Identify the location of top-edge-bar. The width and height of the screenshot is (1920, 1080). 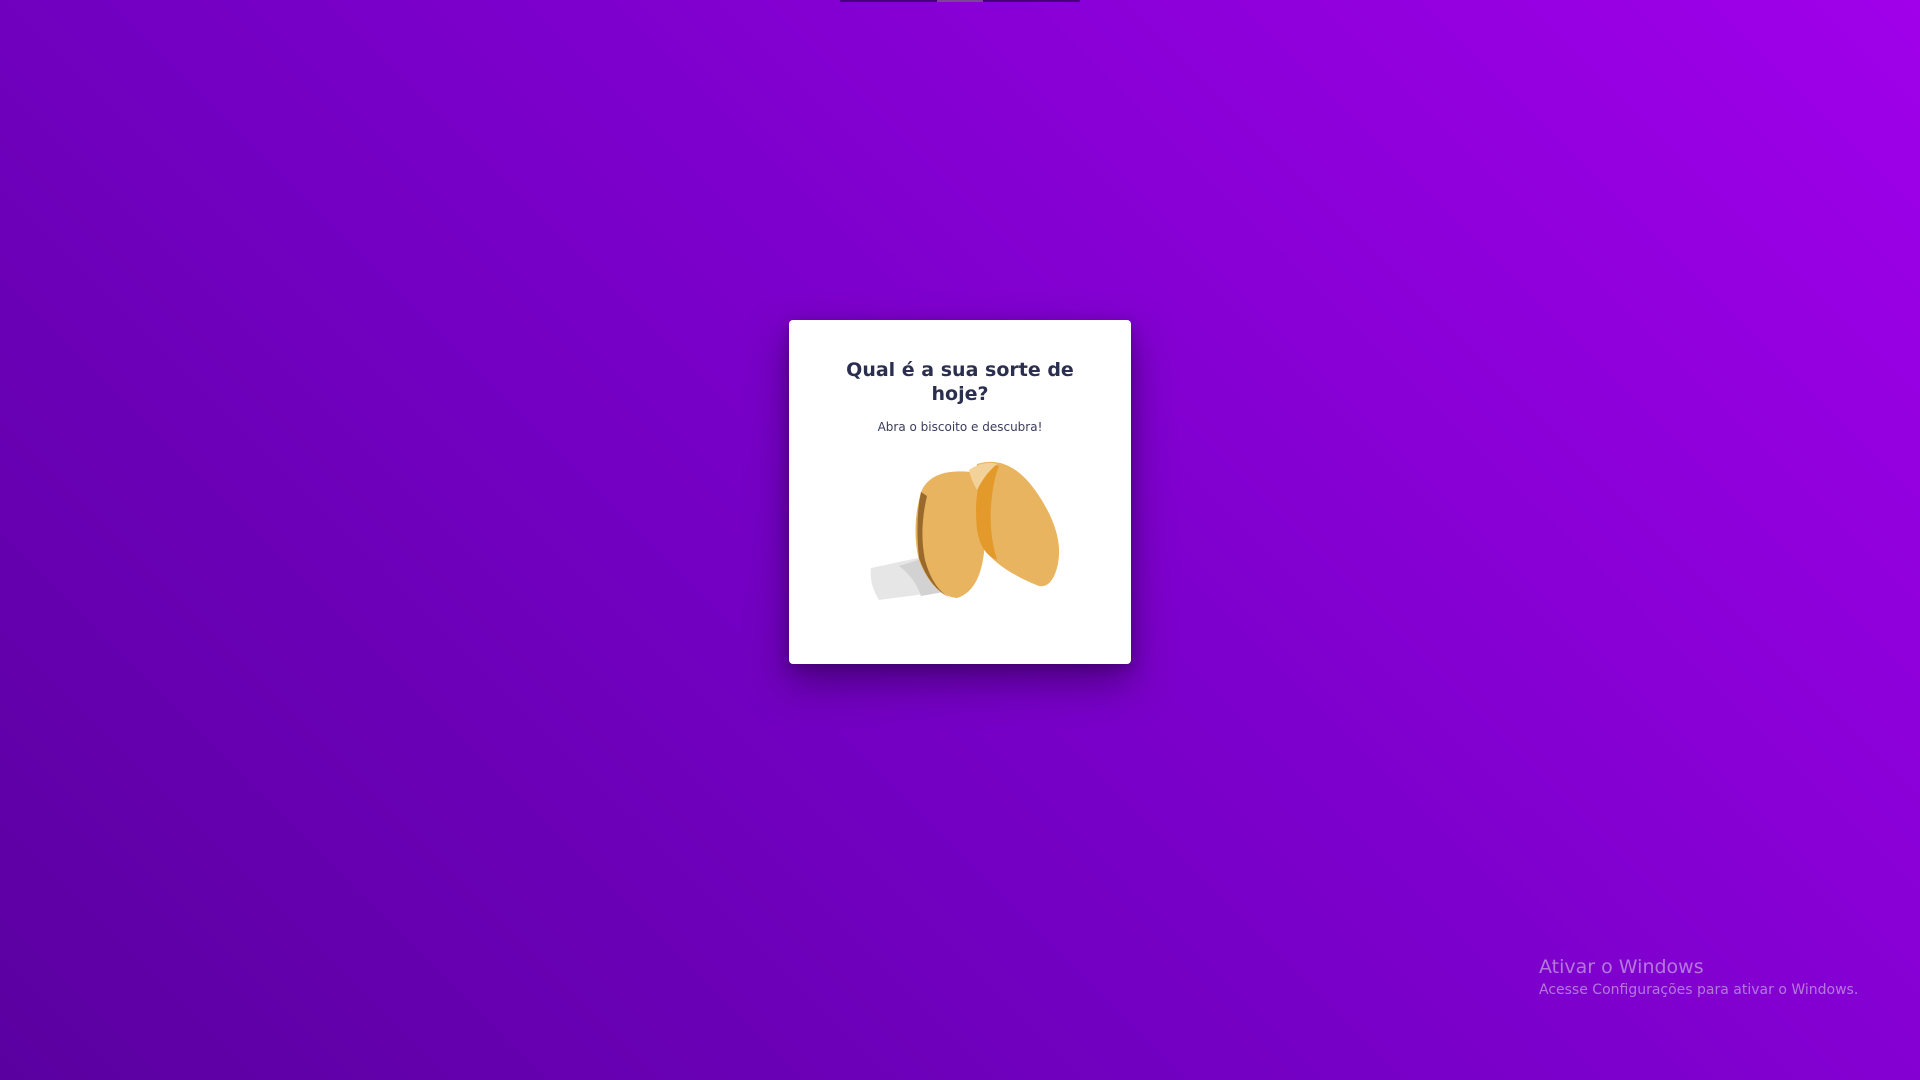
(960, 1).